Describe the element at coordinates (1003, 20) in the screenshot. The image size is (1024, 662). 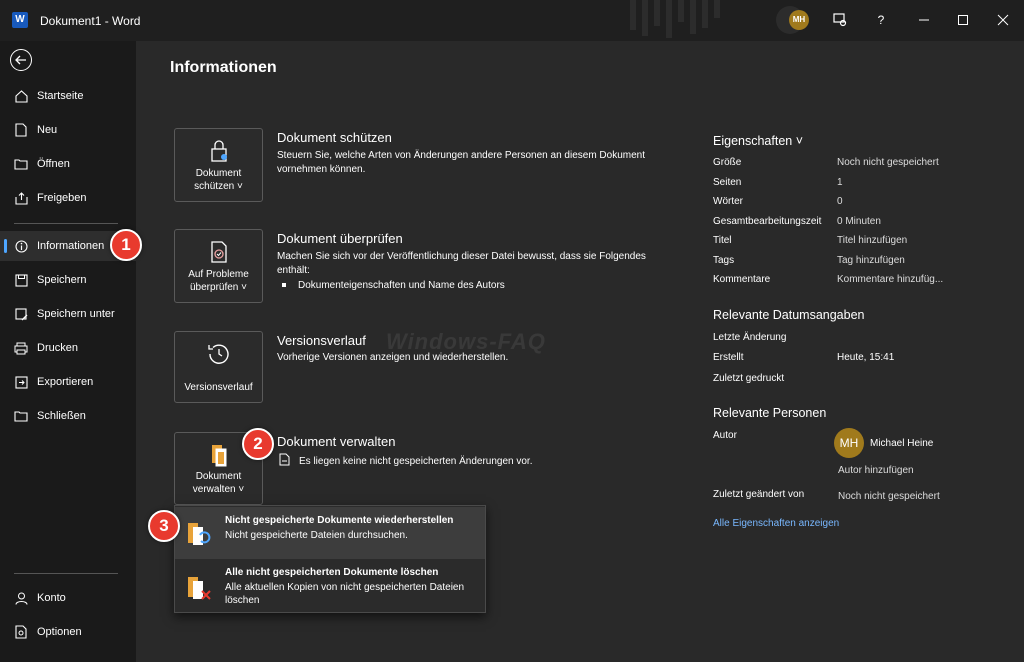
I see `close-icon` at that location.